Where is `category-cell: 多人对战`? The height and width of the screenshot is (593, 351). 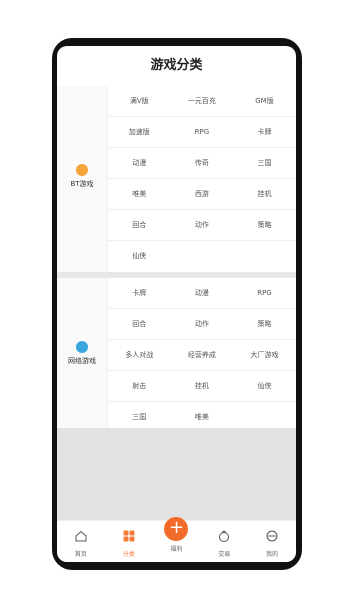
category-cell: 多人对战 is located at coordinates (139, 355).